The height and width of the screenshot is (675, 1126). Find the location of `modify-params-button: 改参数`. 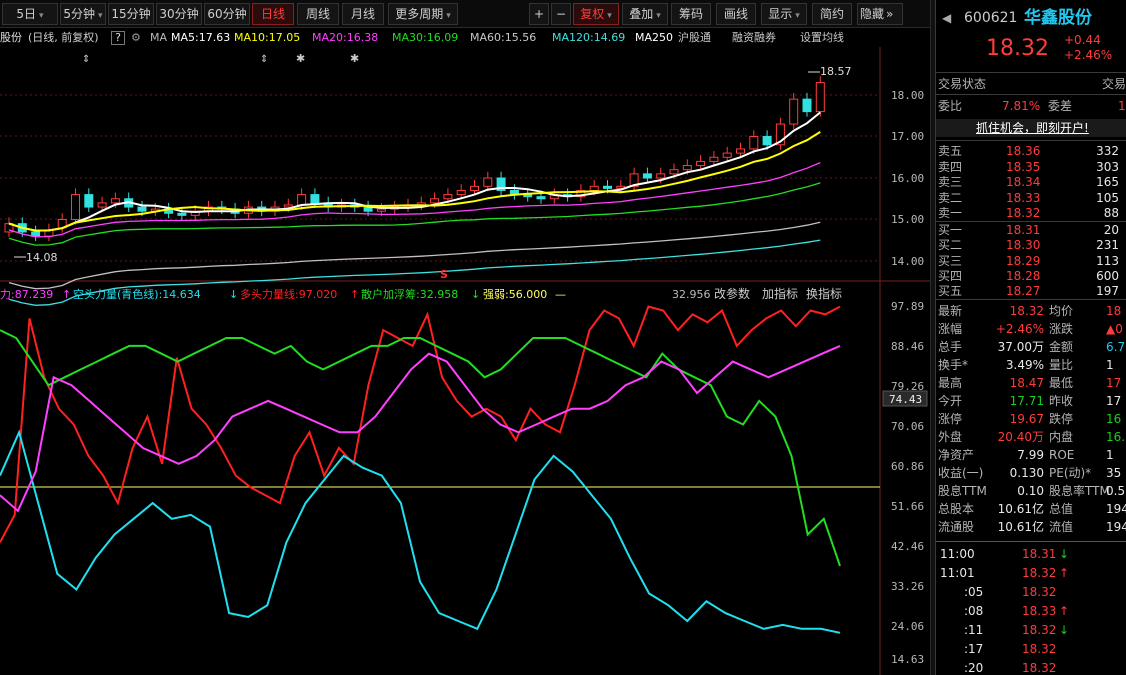

modify-params-button: 改参数 is located at coordinates (732, 293).